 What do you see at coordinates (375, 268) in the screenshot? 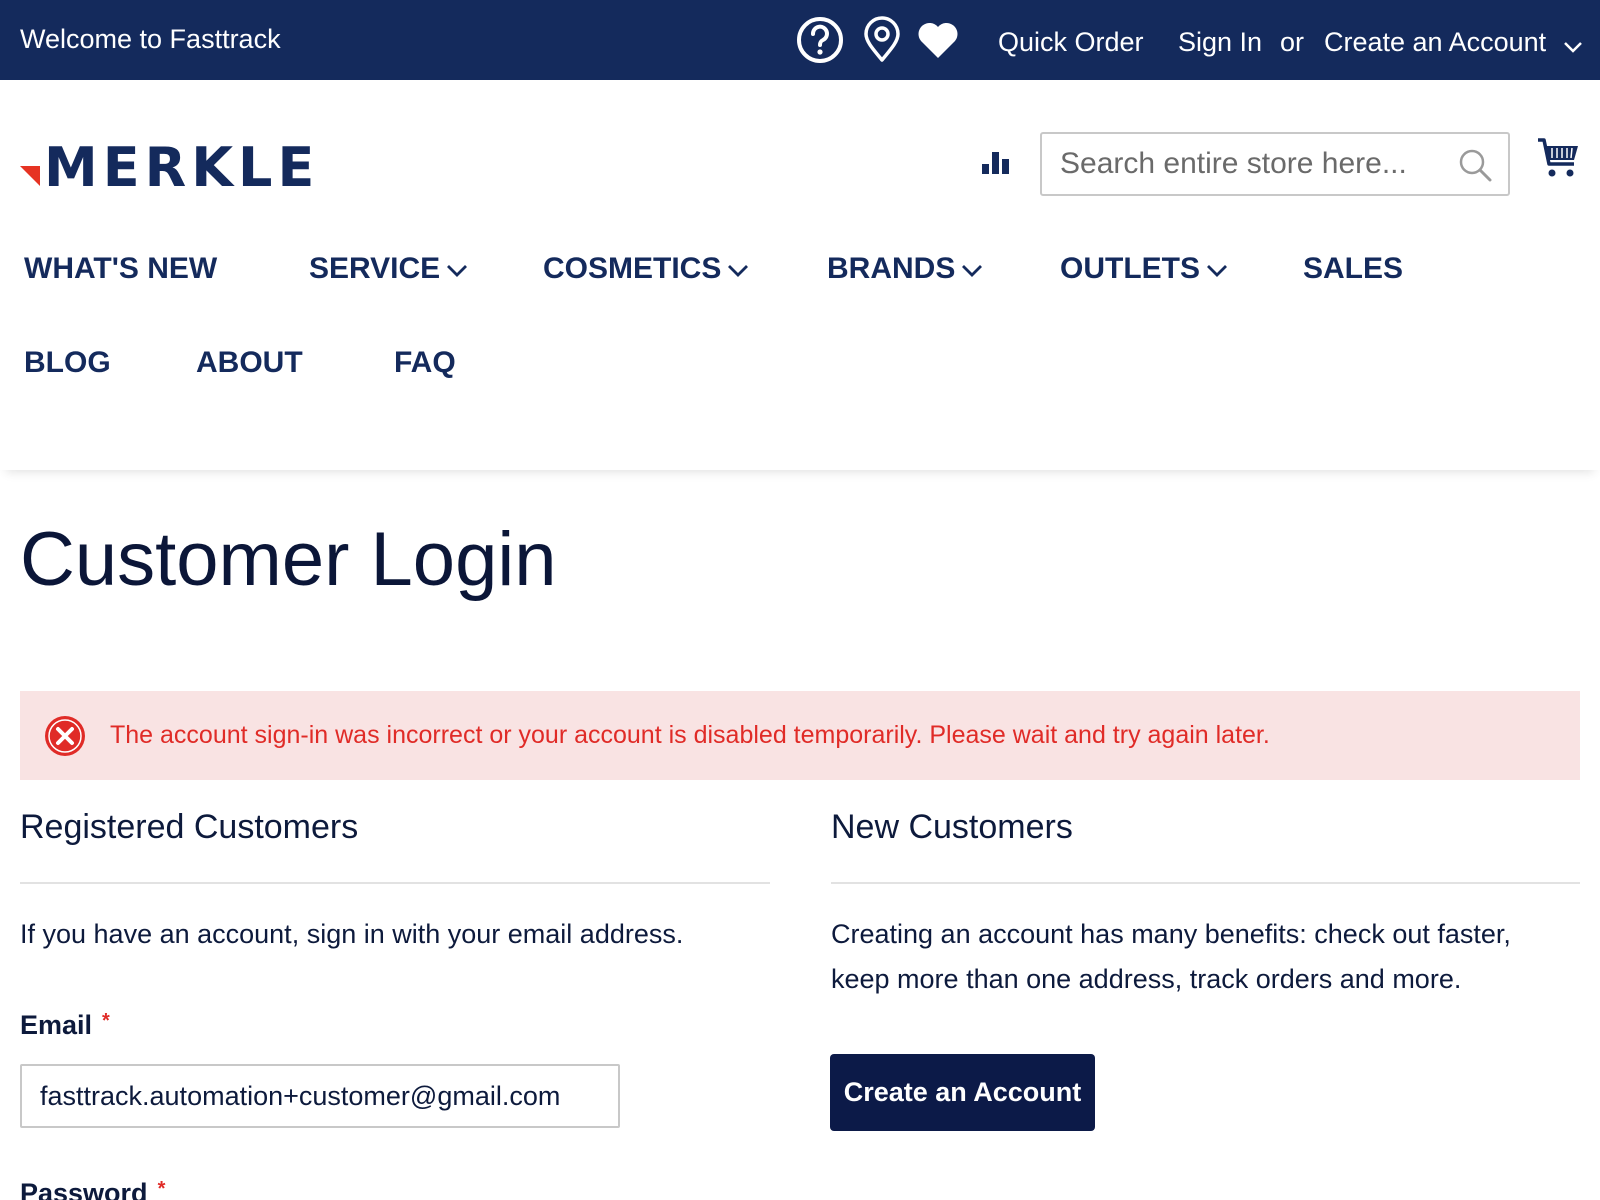
I see `nav-item-label: SERVICE` at bounding box center [375, 268].